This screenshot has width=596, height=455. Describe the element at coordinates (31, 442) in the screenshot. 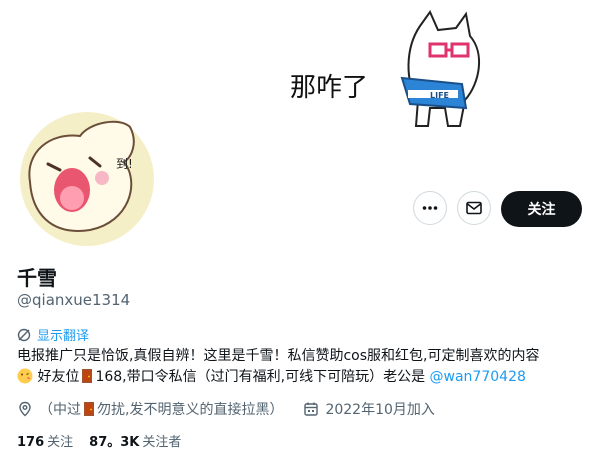

I see `following-count: 176` at that location.